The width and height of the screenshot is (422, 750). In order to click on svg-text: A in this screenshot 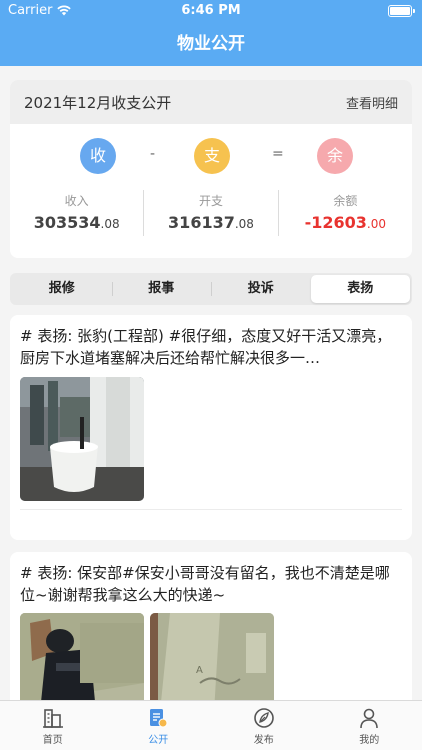, I will do `click(199, 670)`.